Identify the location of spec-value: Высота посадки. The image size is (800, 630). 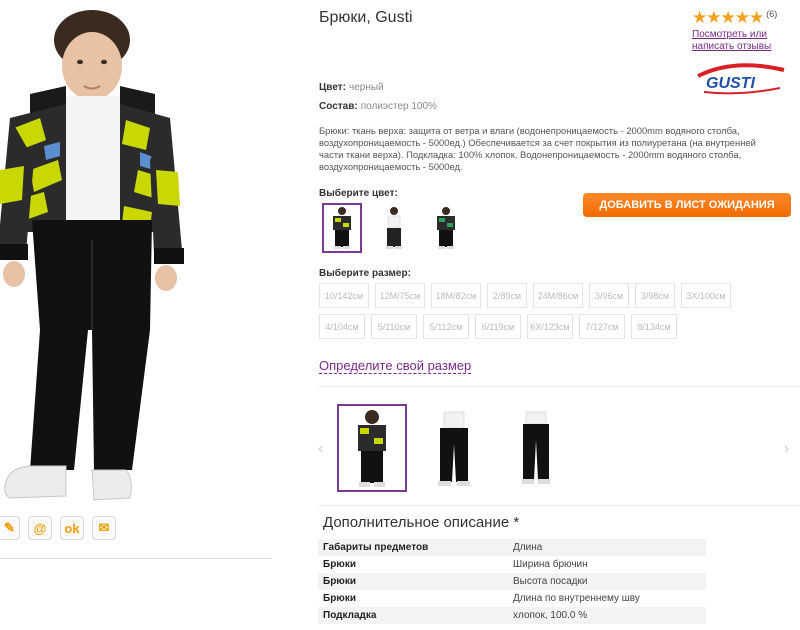
(550, 581).